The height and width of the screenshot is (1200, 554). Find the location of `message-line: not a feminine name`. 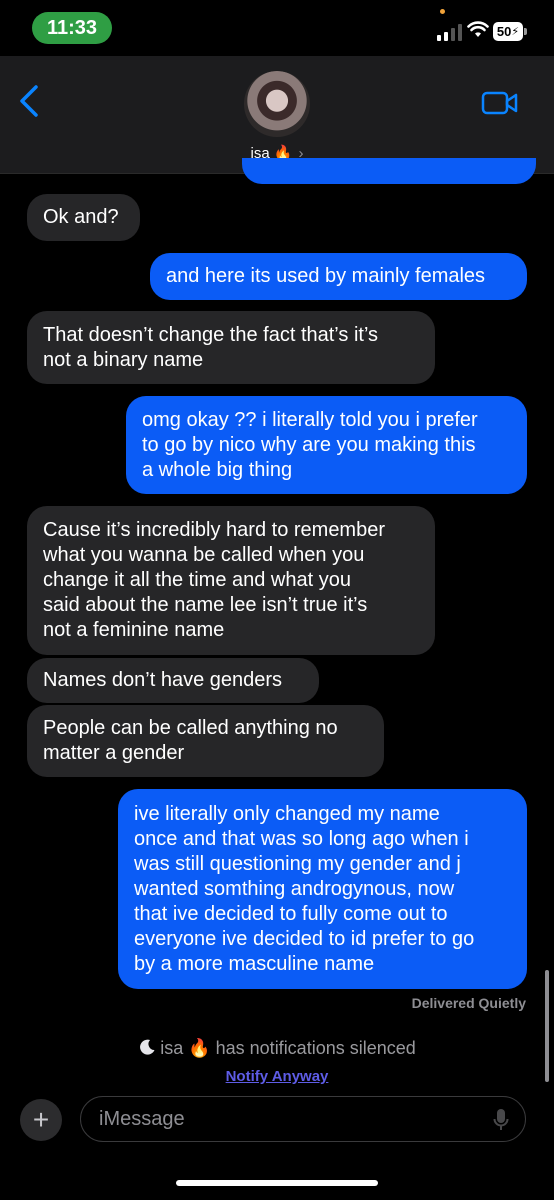

message-line: not a feminine name is located at coordinates (134, 630).